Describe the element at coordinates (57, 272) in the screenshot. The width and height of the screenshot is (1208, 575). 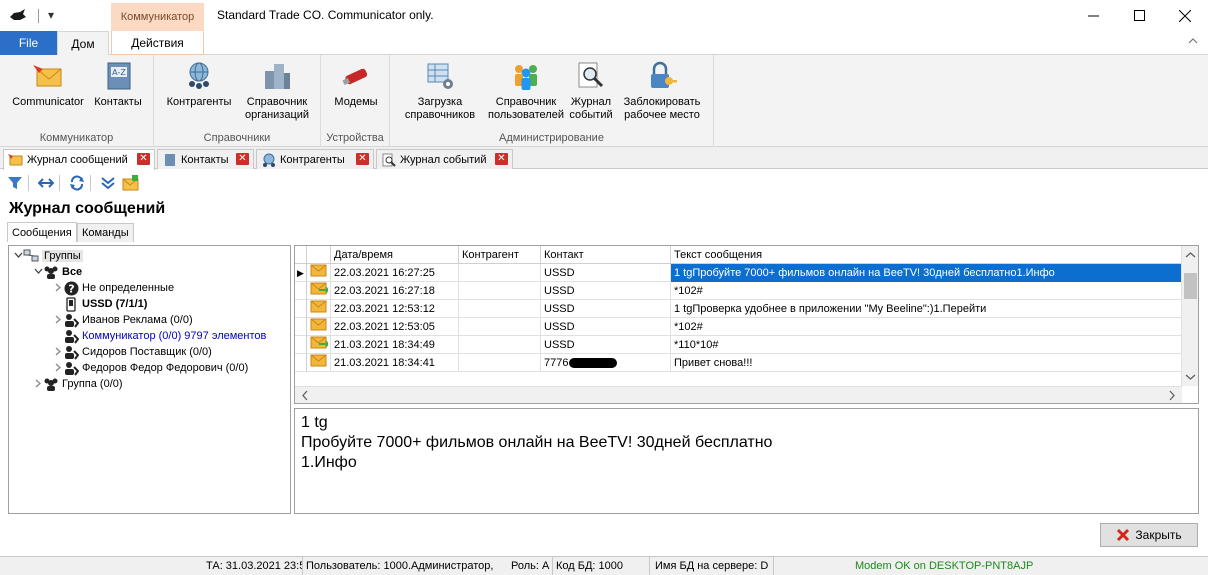
I see `tree-node-all: Все` at that location.